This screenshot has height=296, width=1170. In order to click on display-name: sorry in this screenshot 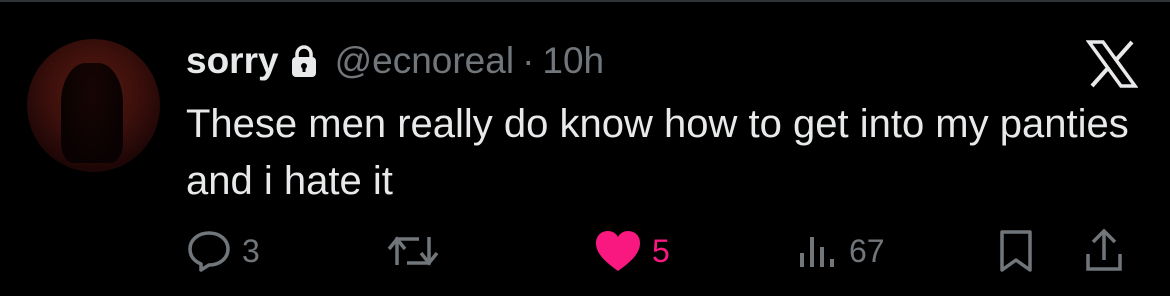, I will do `click(232, 61)`.